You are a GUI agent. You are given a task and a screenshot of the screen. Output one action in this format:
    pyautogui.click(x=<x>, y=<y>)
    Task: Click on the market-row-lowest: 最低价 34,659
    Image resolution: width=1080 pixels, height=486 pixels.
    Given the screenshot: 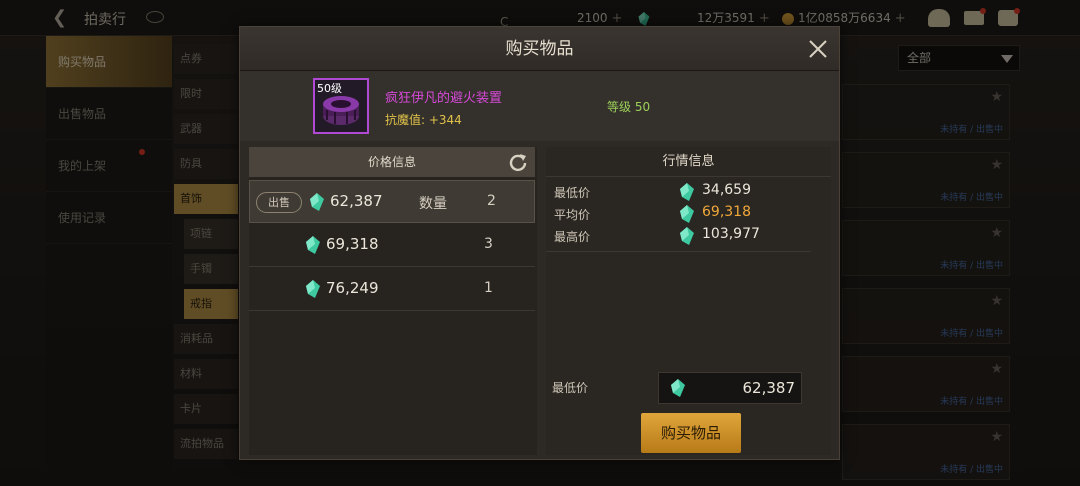 What is the action you would take?
    pyautogui.click(x=688, y=192)
    